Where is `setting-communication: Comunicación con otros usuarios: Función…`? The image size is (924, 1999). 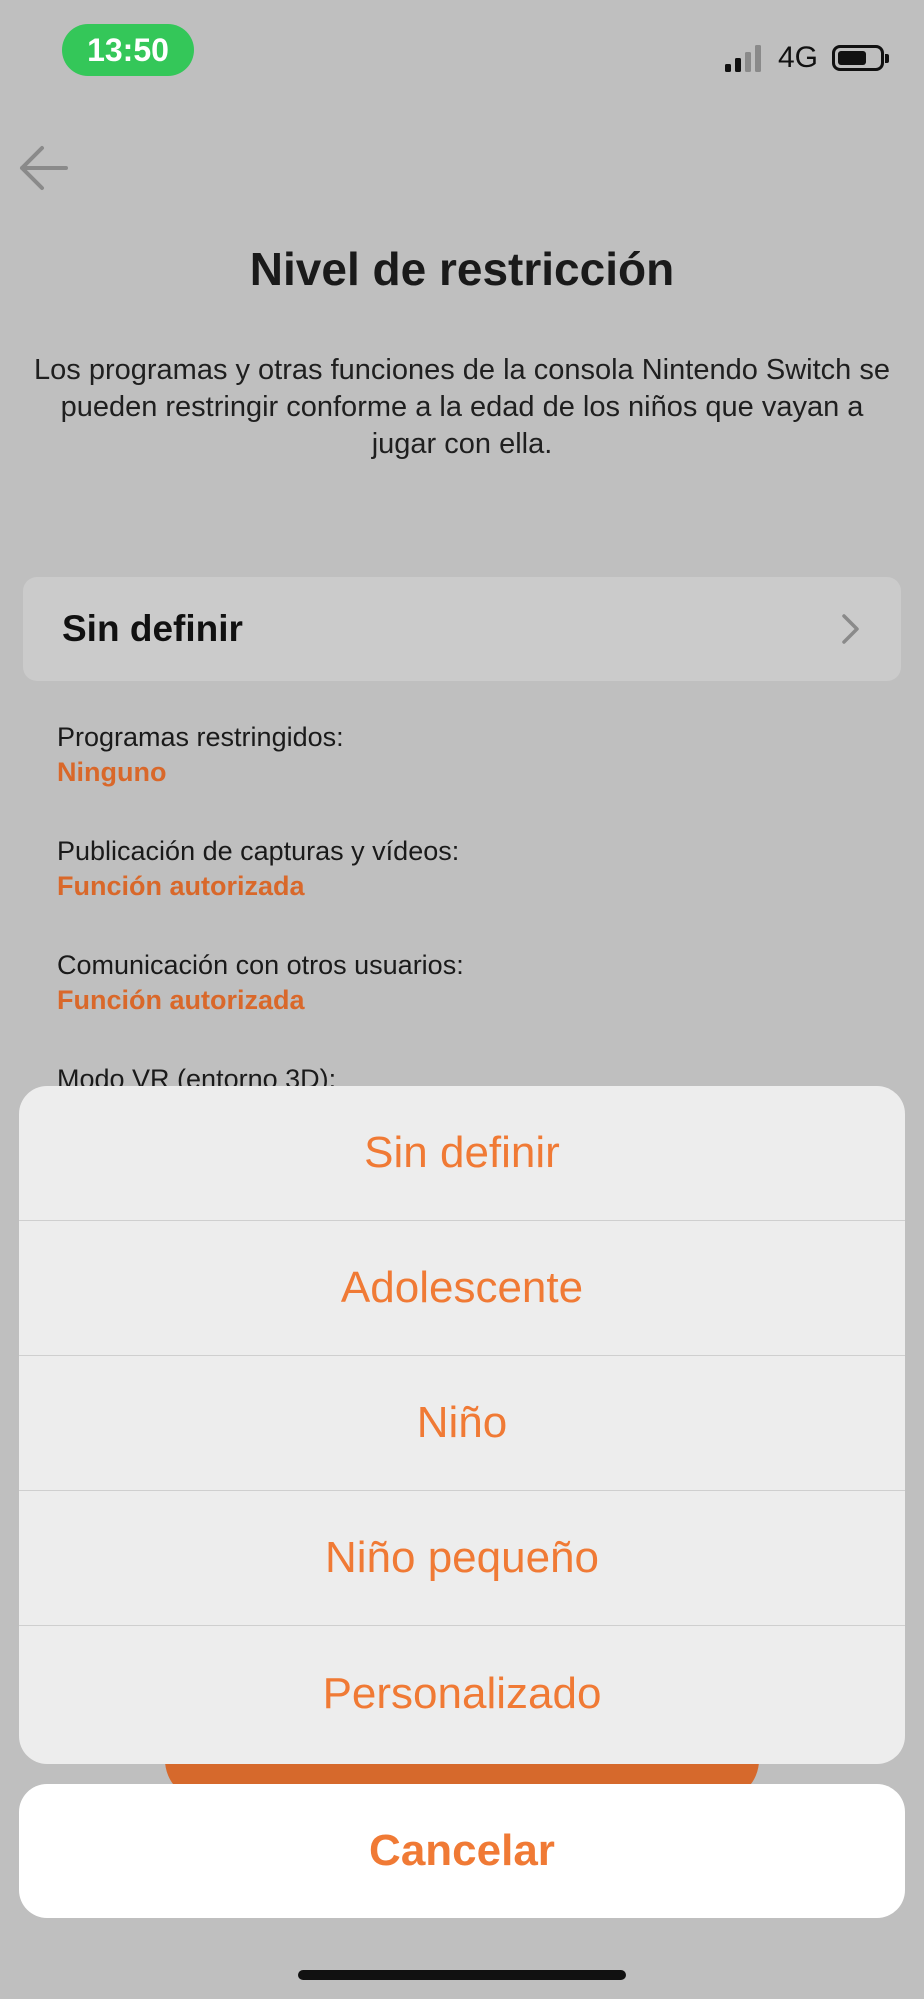 setting-communication: Comunicación con otros usuarios: Función… is located at coordinates (260, 983).